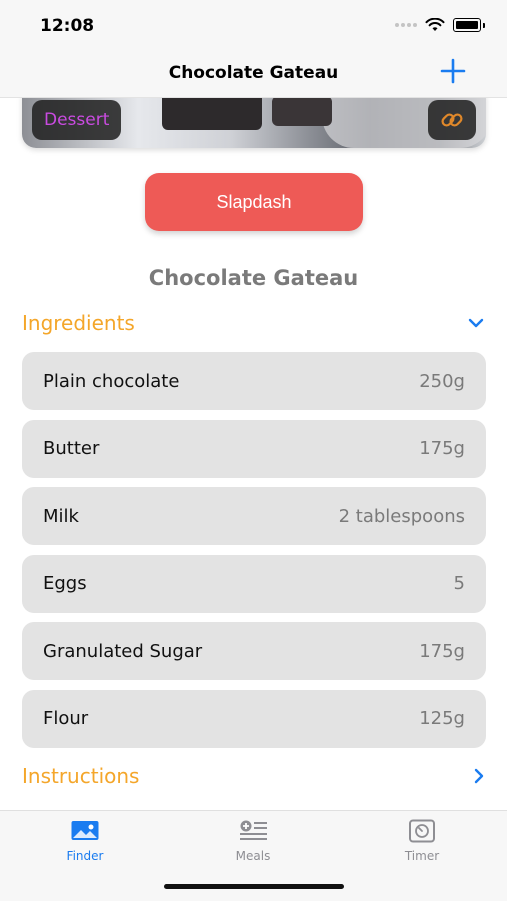 This screenshot has width=507, height=901. Describe the element at coordinates (253, 25) in the screenshot. I see `status-bar: 12:08` at that location.